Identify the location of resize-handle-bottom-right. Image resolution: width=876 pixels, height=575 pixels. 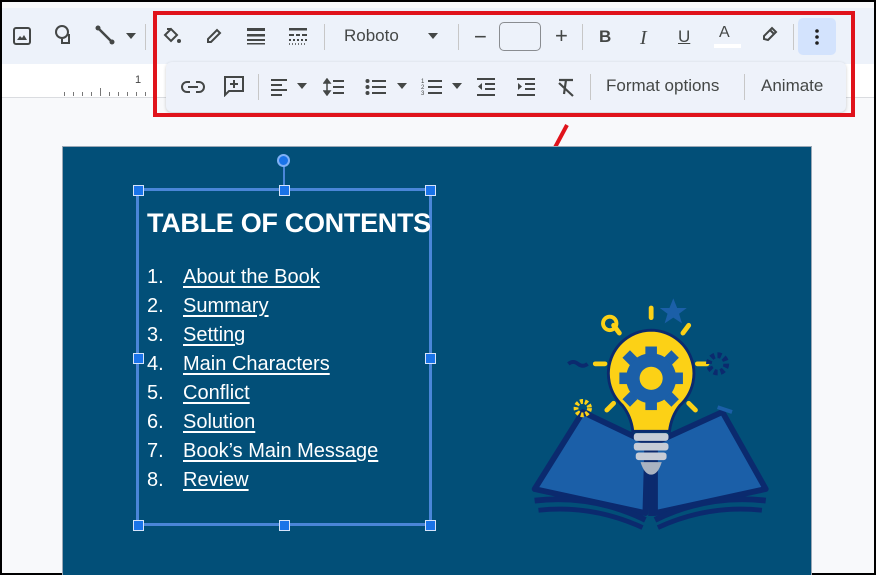
(430, 525).